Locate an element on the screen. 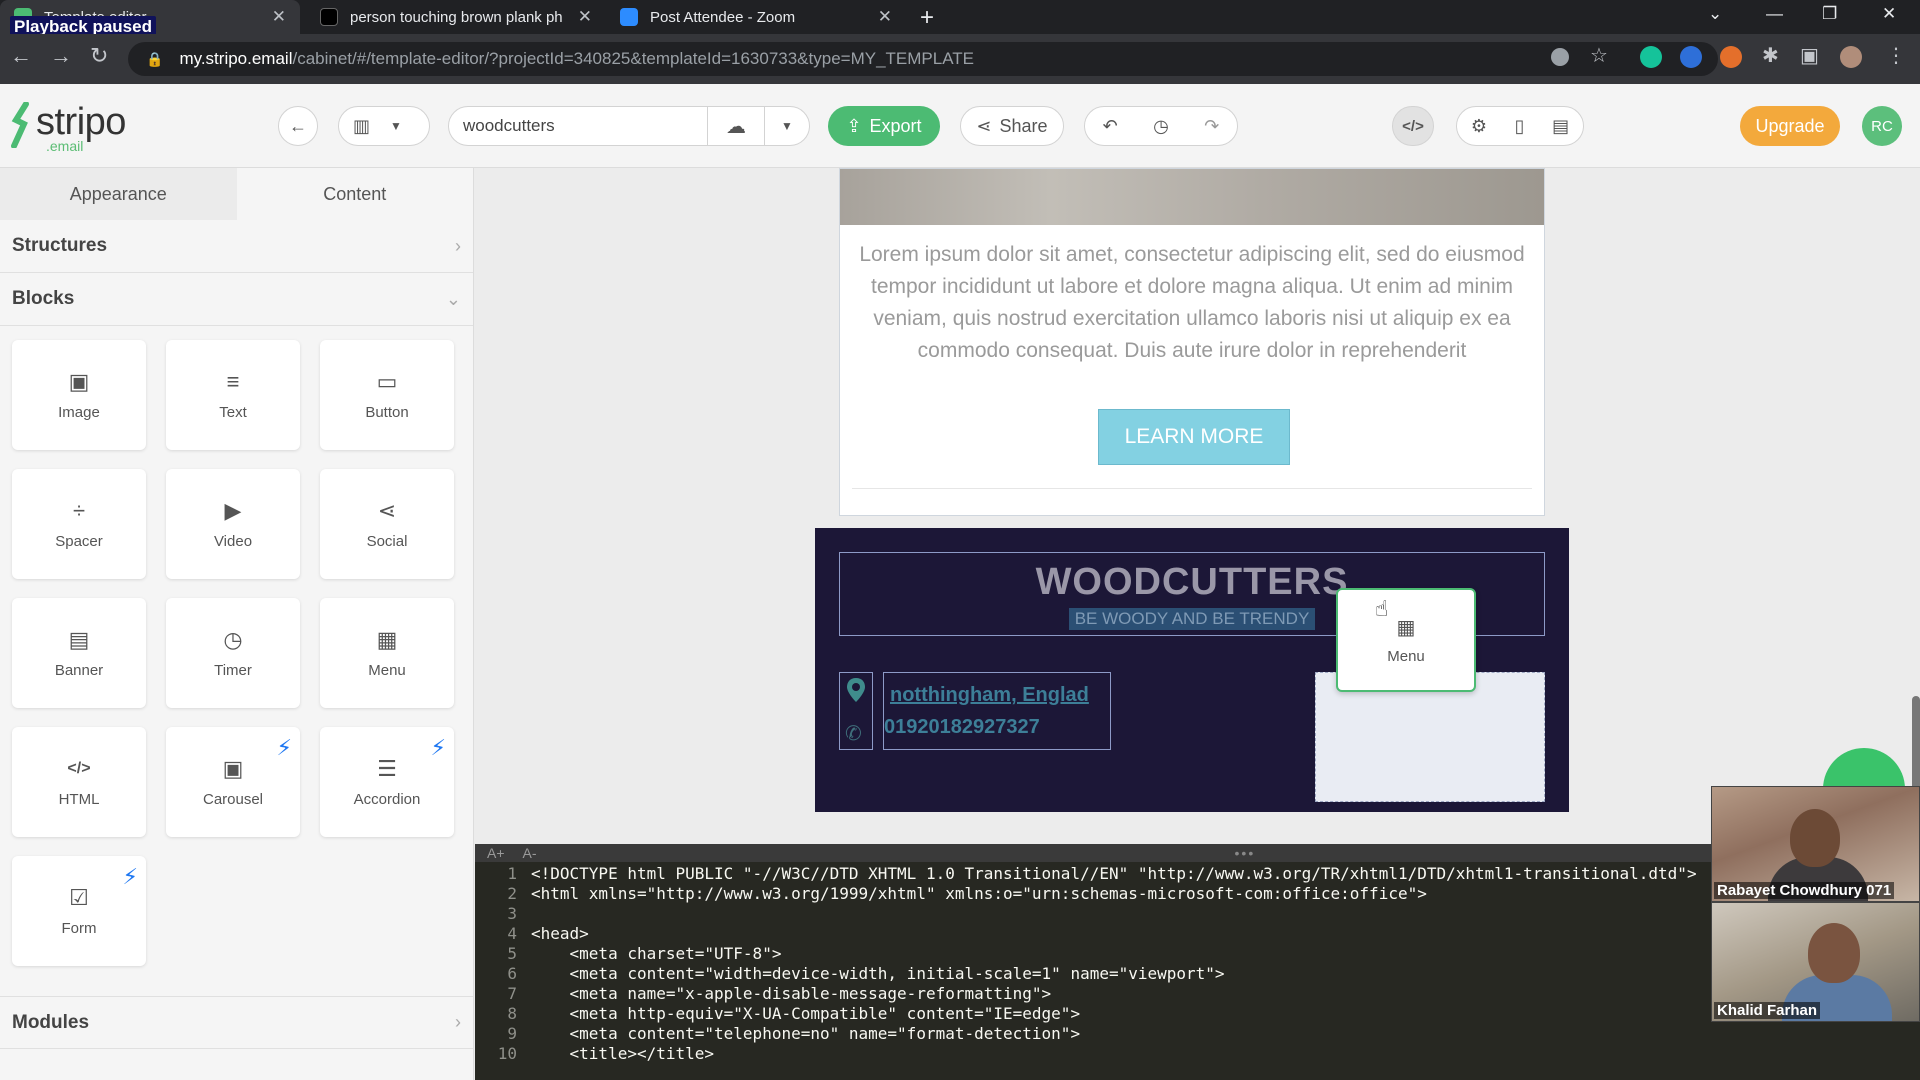 Image resolution: width=1920 pixels, height=1080 pixels. block-form: ⚡ ☑ Form is located at coordinates (79, 911).